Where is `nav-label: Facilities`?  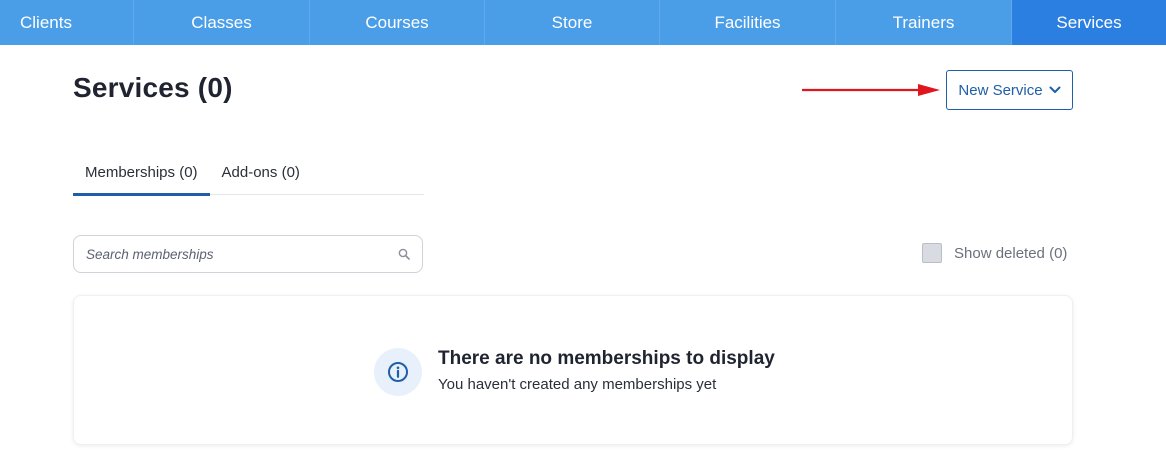
nav-label: Facilities is located at coordinates (747, 22).